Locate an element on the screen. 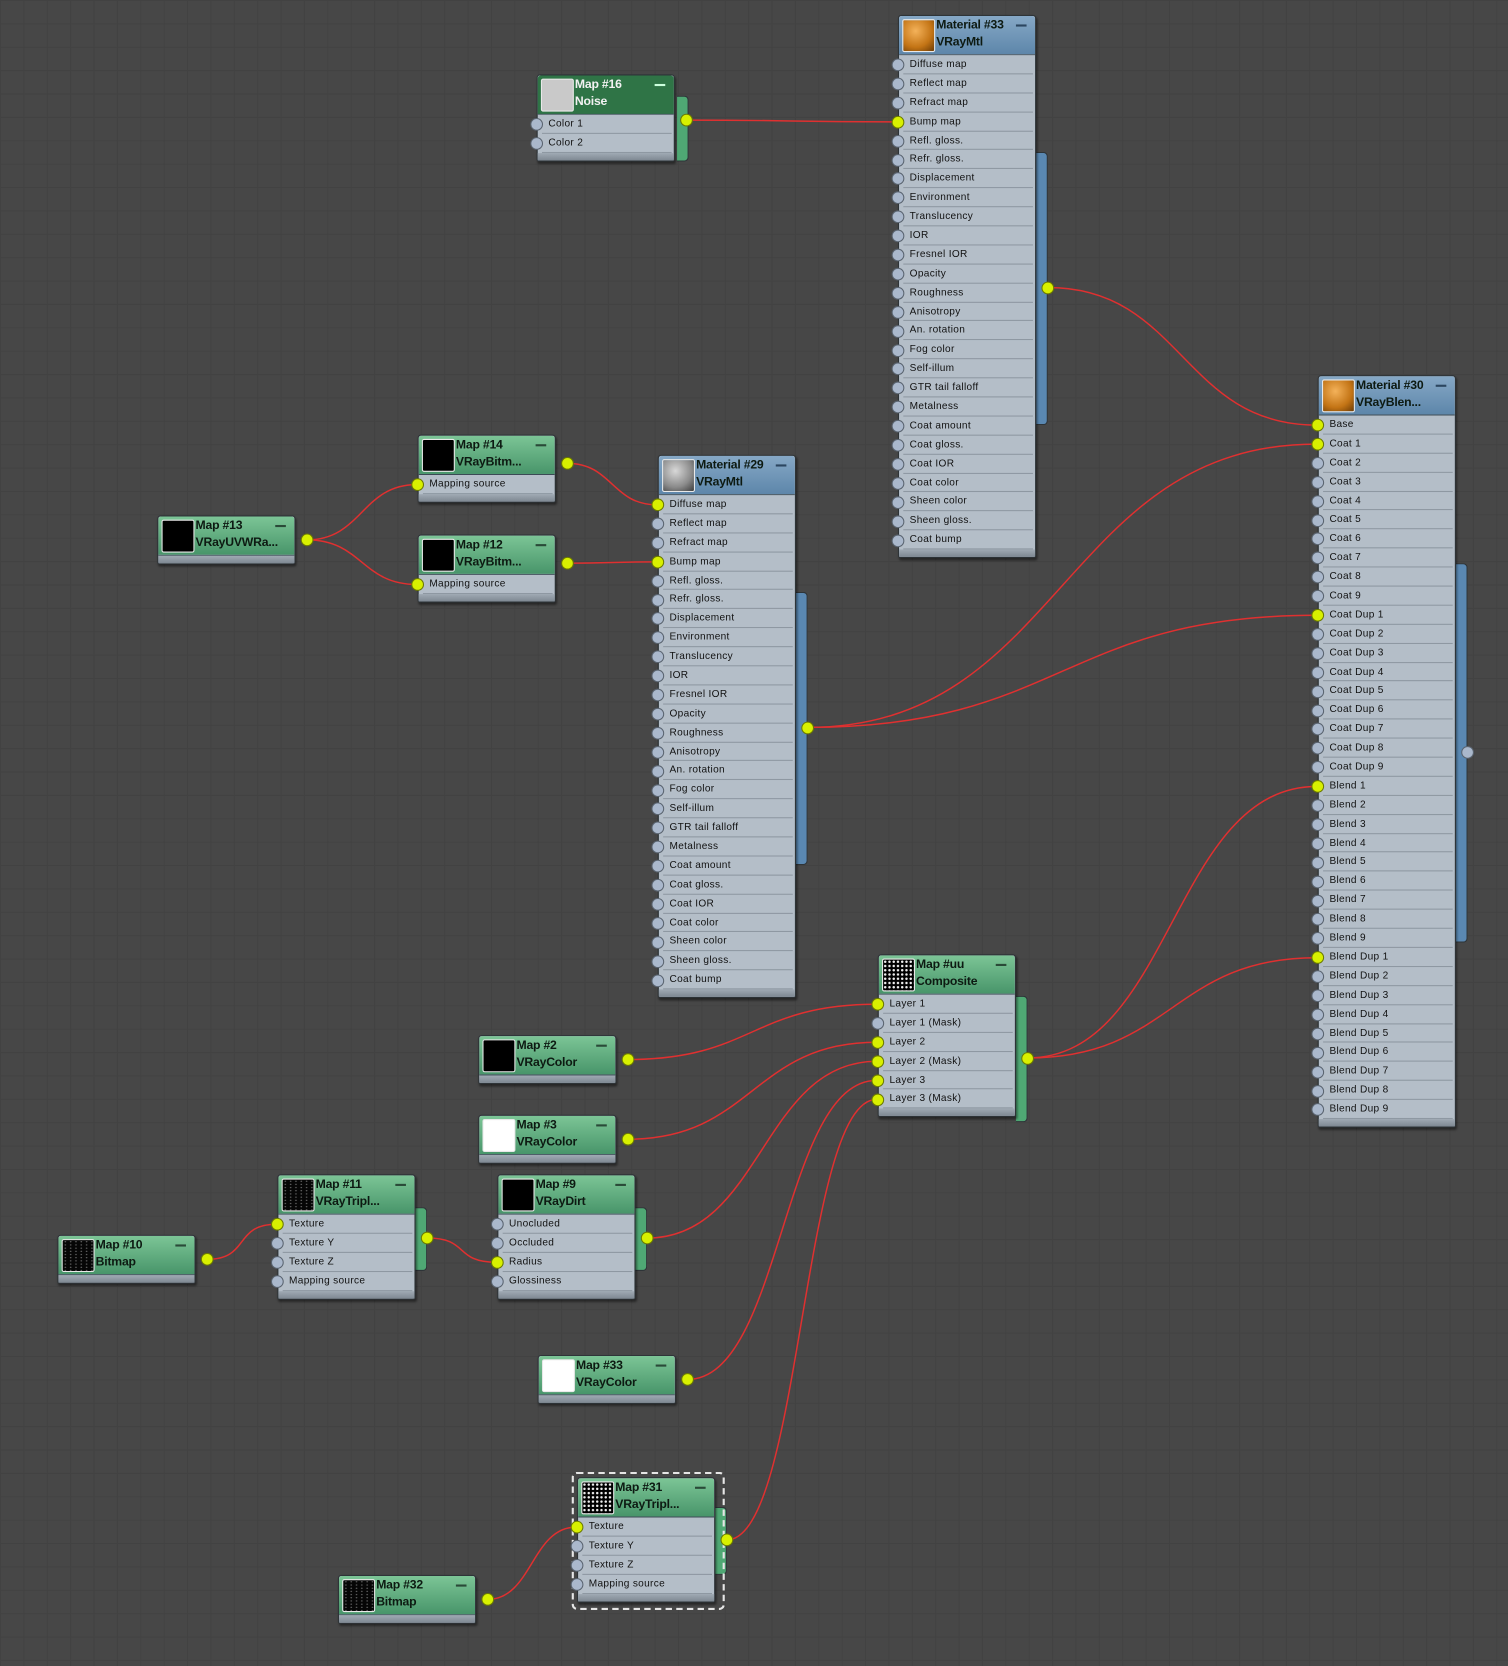 The image size is (1508, 1666). input-slot-coat-dup-5: Coat Dup 5 is located at coordinates (1388, 691).